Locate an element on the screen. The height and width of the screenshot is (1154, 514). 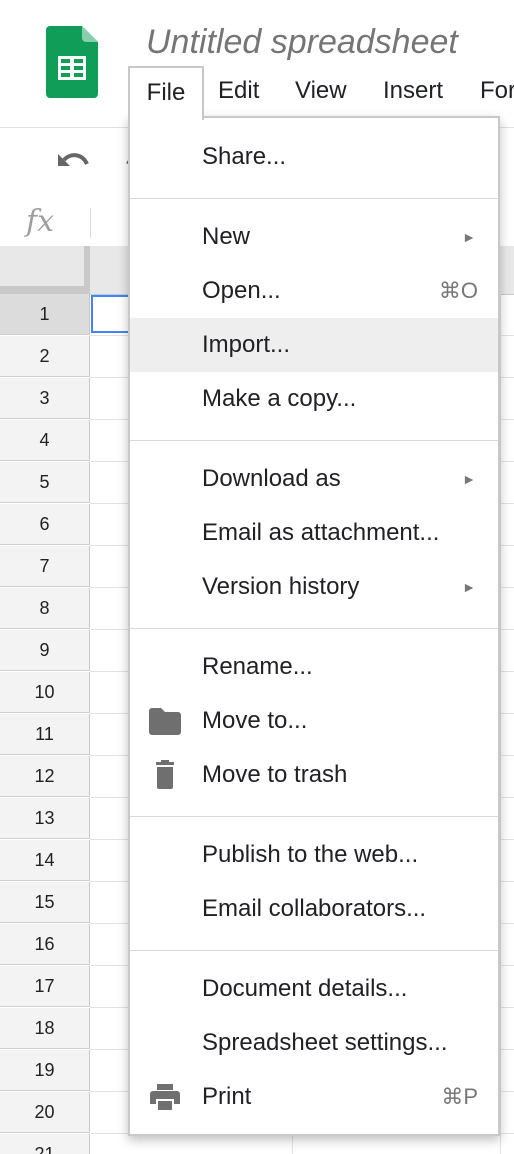
trash-icon is located at coordinates (165, 774).